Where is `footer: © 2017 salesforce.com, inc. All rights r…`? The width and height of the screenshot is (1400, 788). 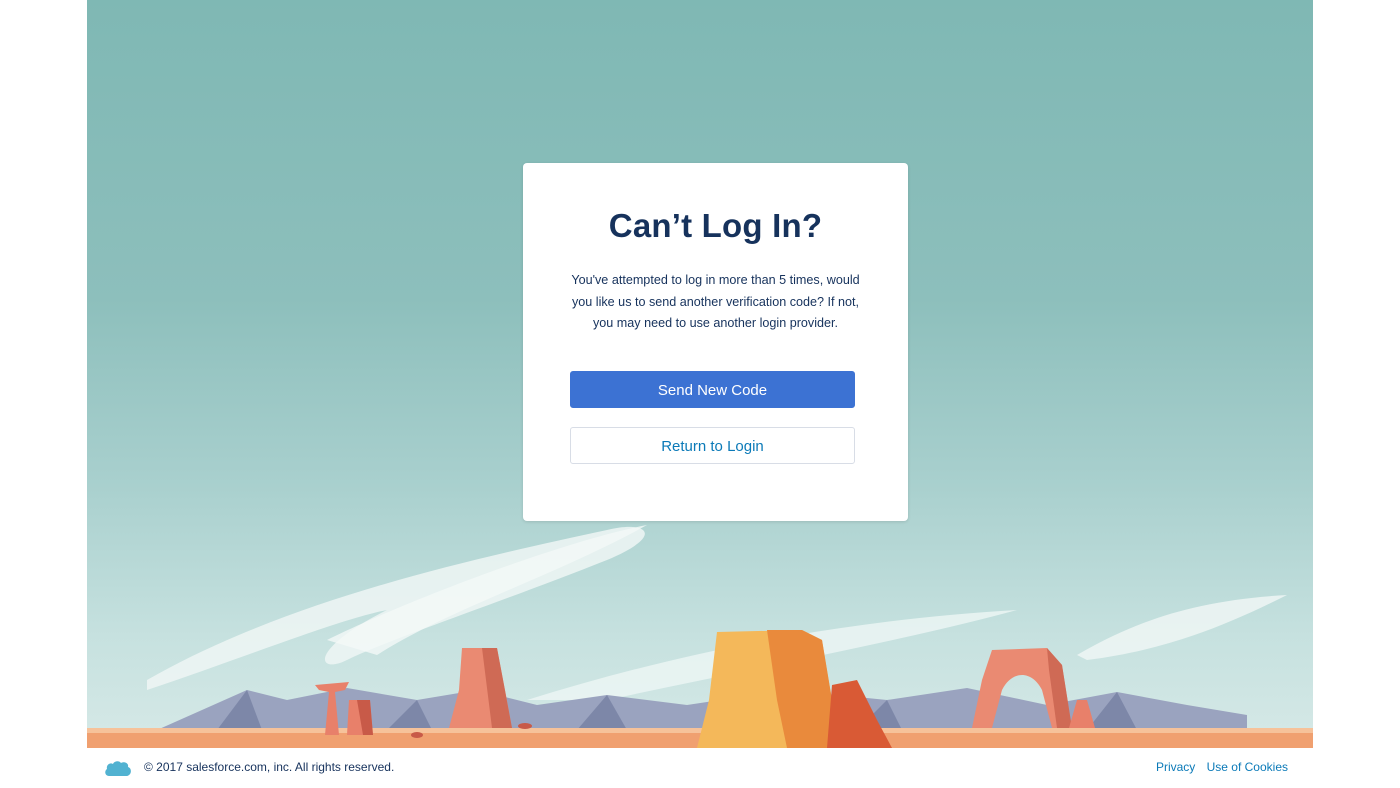
footer: © 2017 salesforce.com, inc. All rights r… is located at coordinates (700, 768).